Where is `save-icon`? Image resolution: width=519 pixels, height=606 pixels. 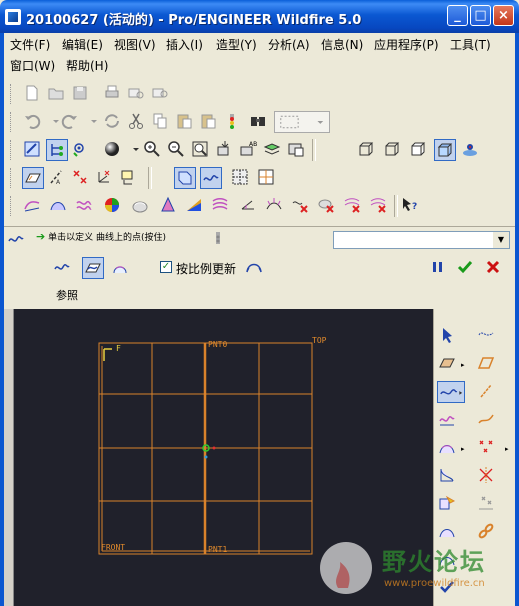 save-icon is located at coordinates (81, 94).